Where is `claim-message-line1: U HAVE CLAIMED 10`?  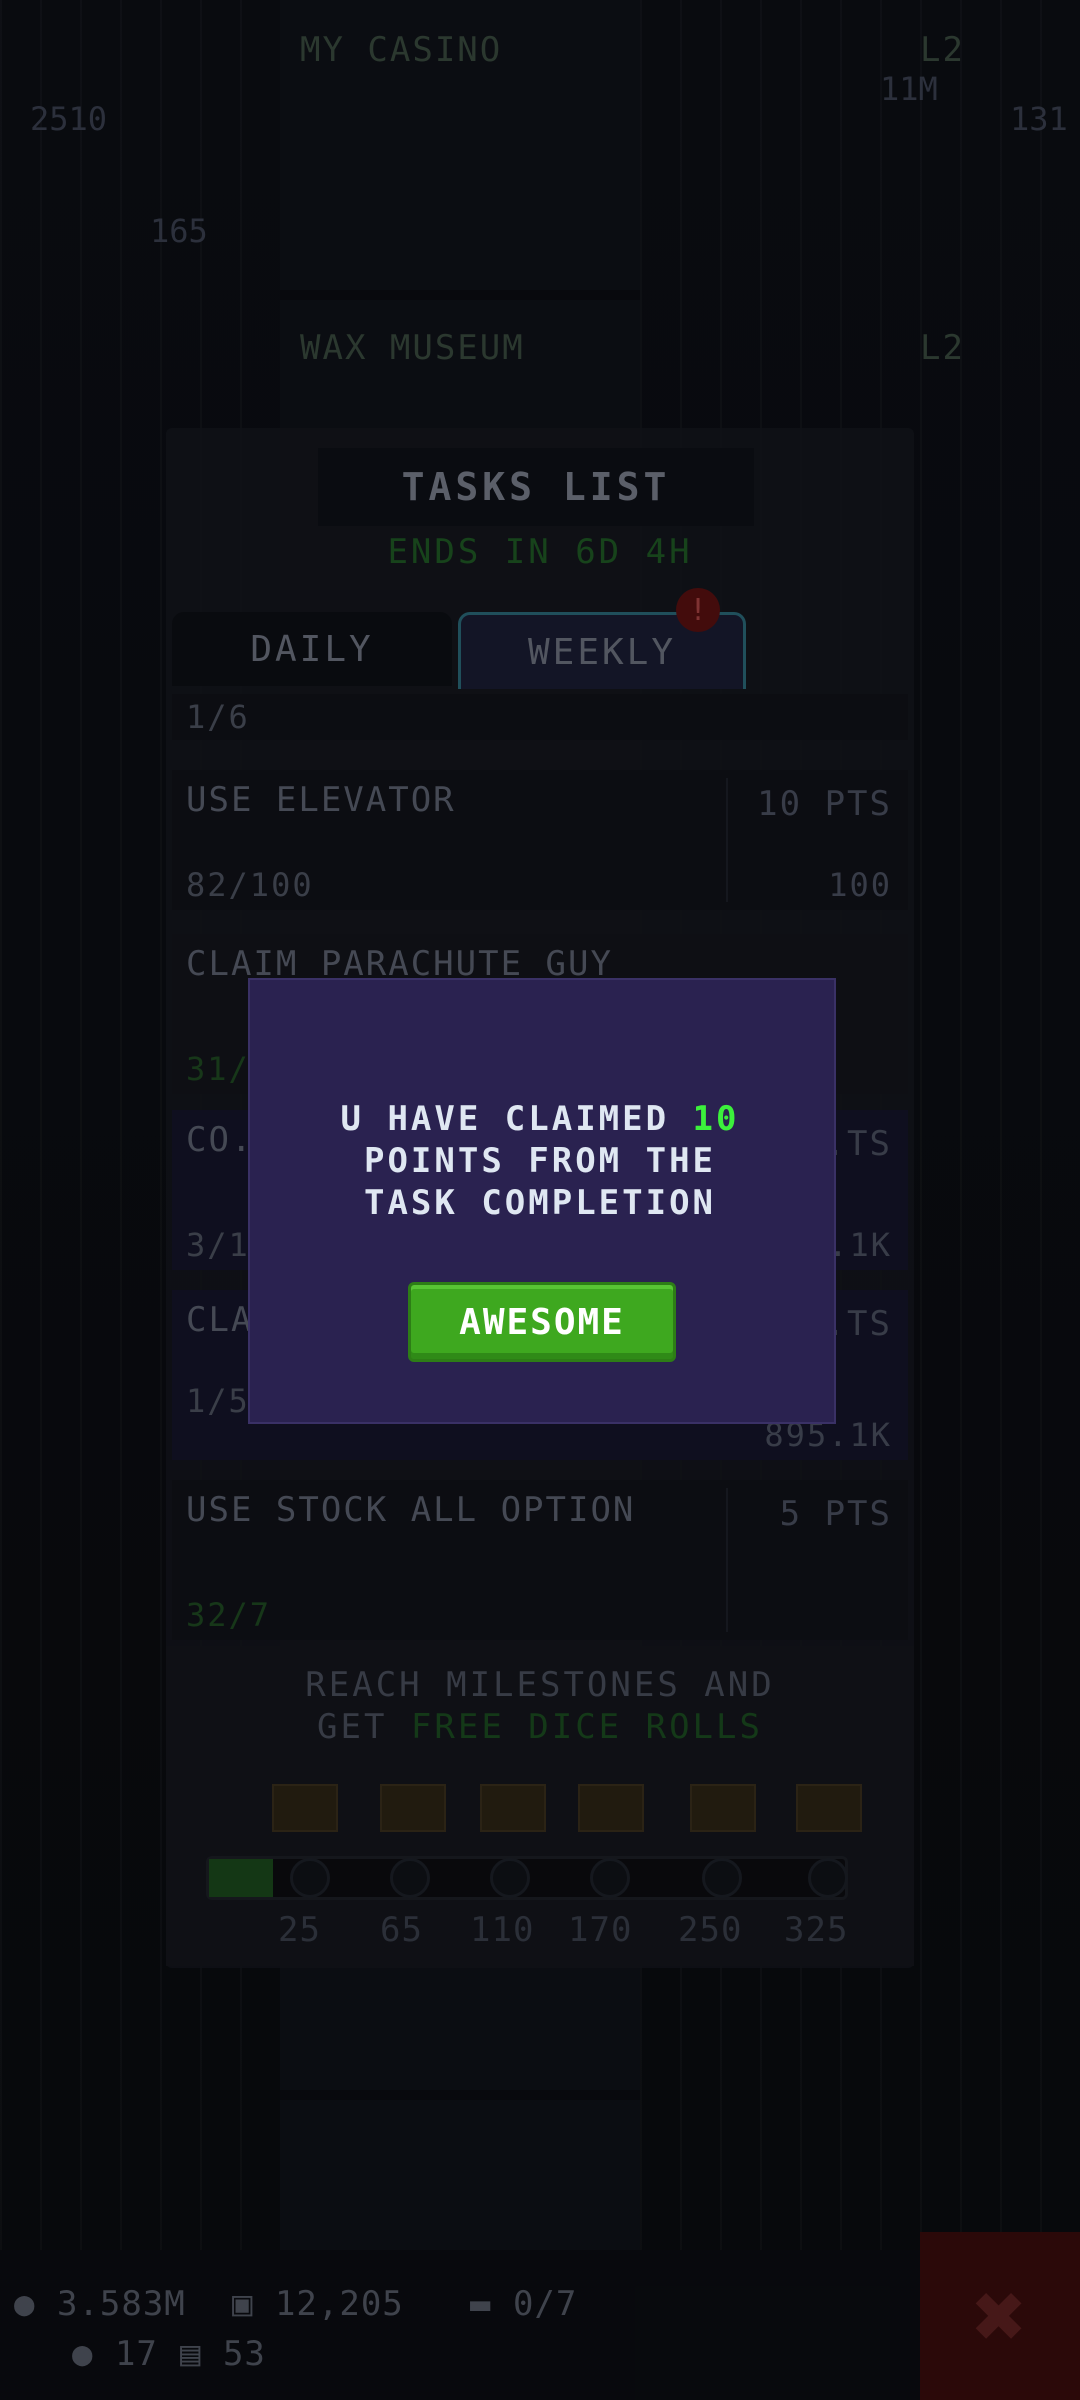
claim-message-line1: U HAVE CLAIMED 10 is located at coordinates (540, 1119).